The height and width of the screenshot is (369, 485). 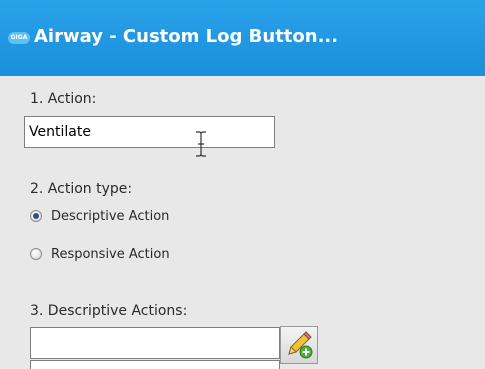 I want to click on descriptive-actions-label: 3. Descriptive Actions:, so click(x=109, y=311).